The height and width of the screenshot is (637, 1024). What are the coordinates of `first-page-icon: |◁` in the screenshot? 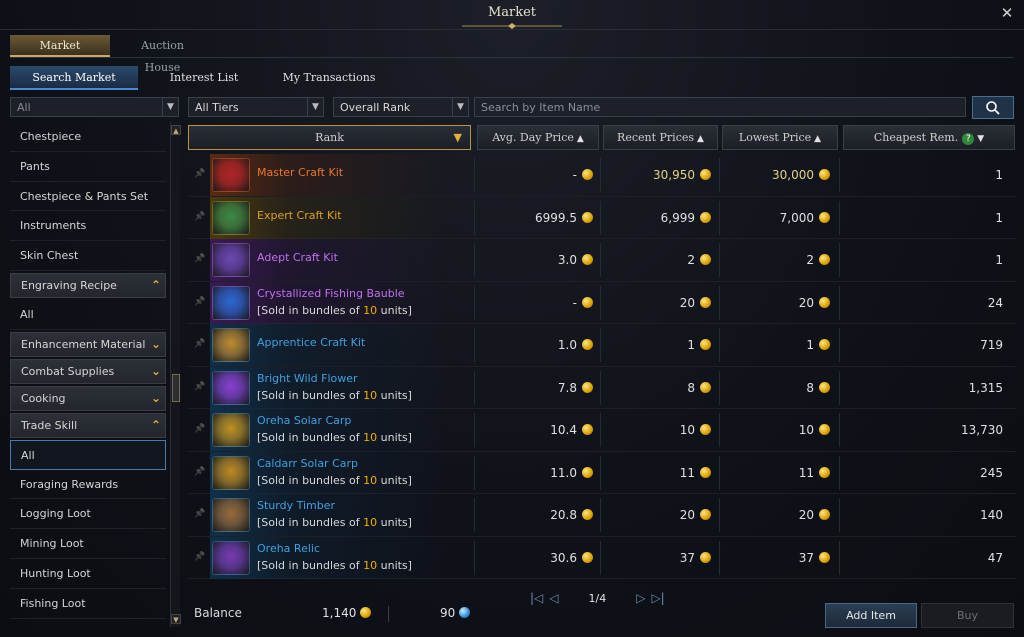 It's located at (536, 598).